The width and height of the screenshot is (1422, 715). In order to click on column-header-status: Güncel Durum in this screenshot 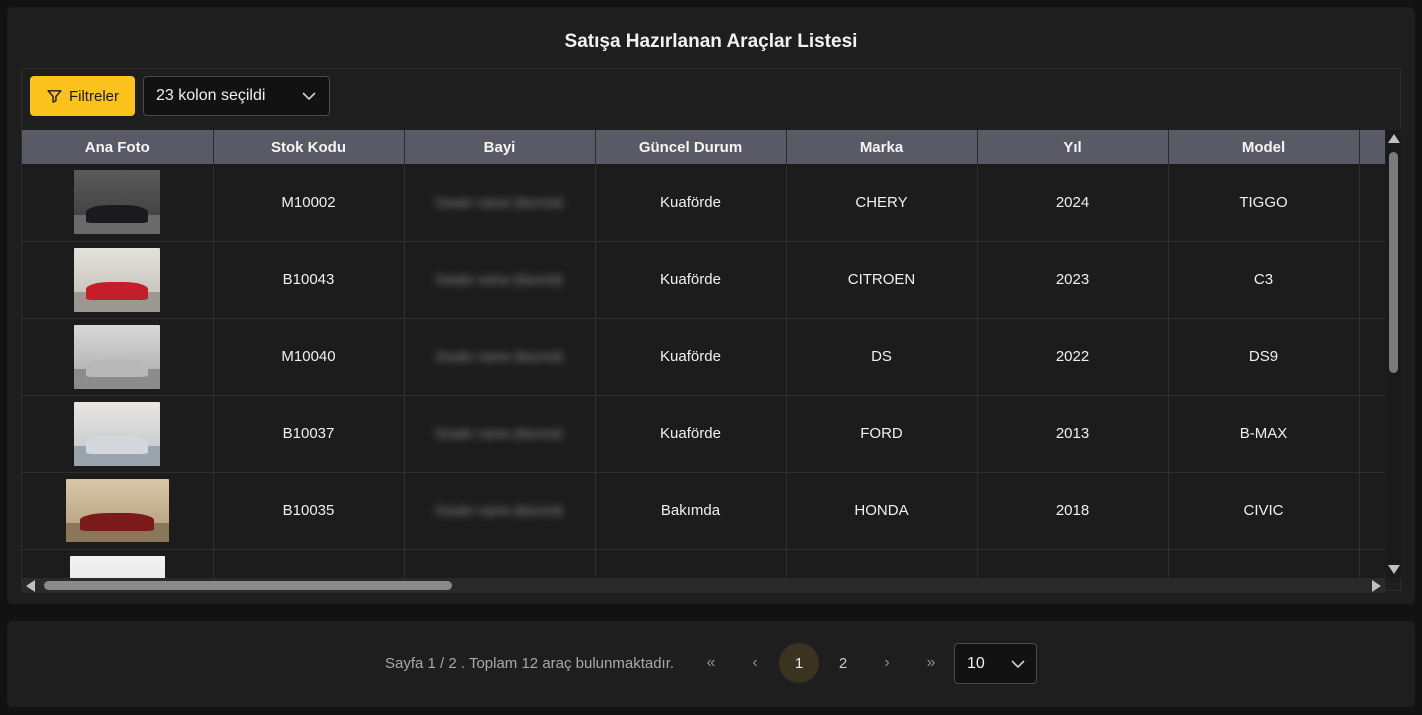, I will do `click(691, 147)`.